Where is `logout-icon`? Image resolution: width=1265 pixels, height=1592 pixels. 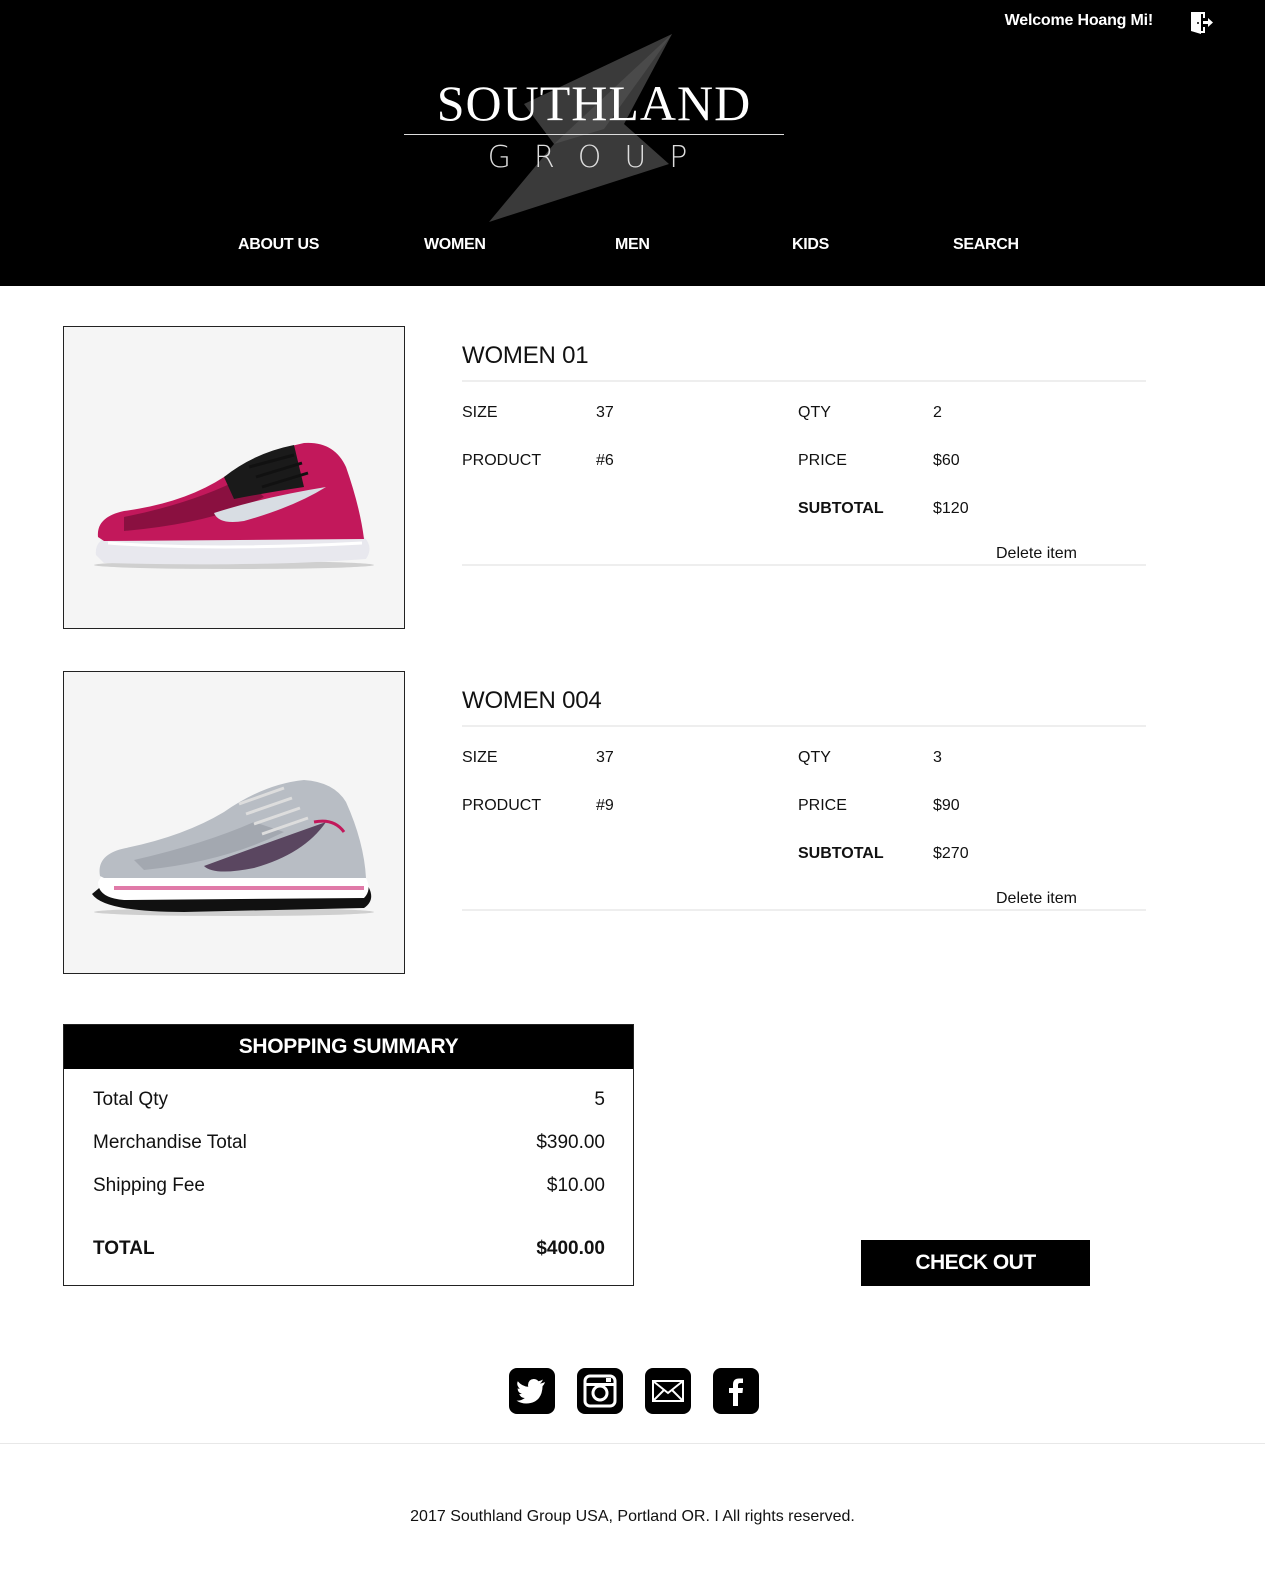 logout-icon is located at coordinates (1201, 23).